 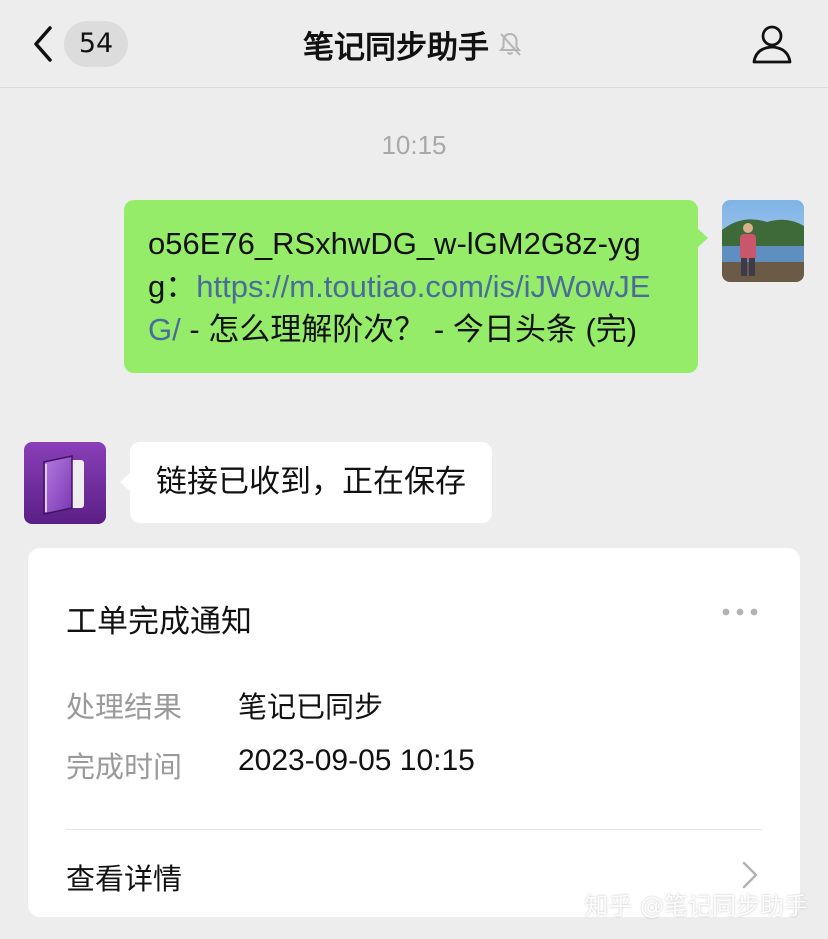 I want to click on more-options-button, so click(x=740, y=612).